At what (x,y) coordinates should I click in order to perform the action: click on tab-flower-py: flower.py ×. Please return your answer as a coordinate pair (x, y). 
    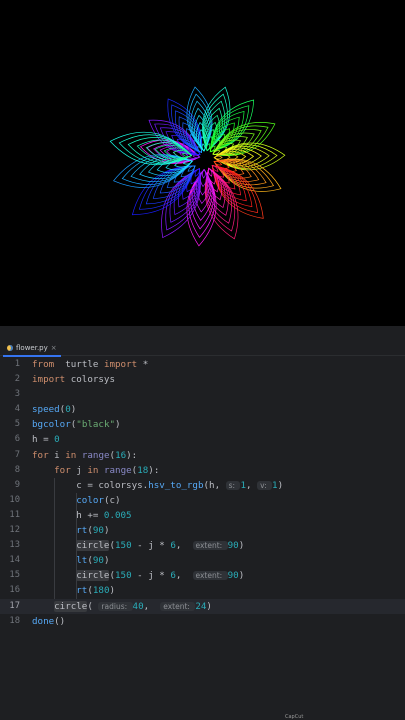
    Looking at the image, I should click on (32, 348).